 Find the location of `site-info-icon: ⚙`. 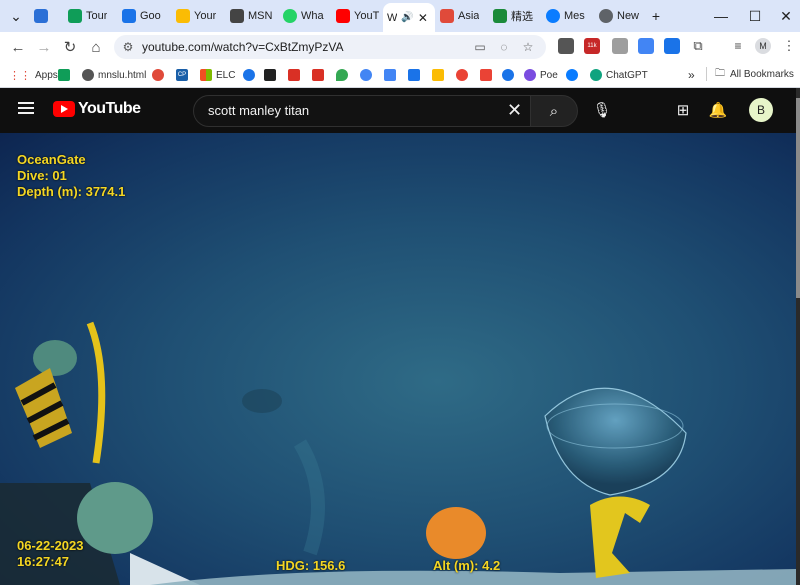

site-info-icon: ⚙ is located at coordinates (128, 47).